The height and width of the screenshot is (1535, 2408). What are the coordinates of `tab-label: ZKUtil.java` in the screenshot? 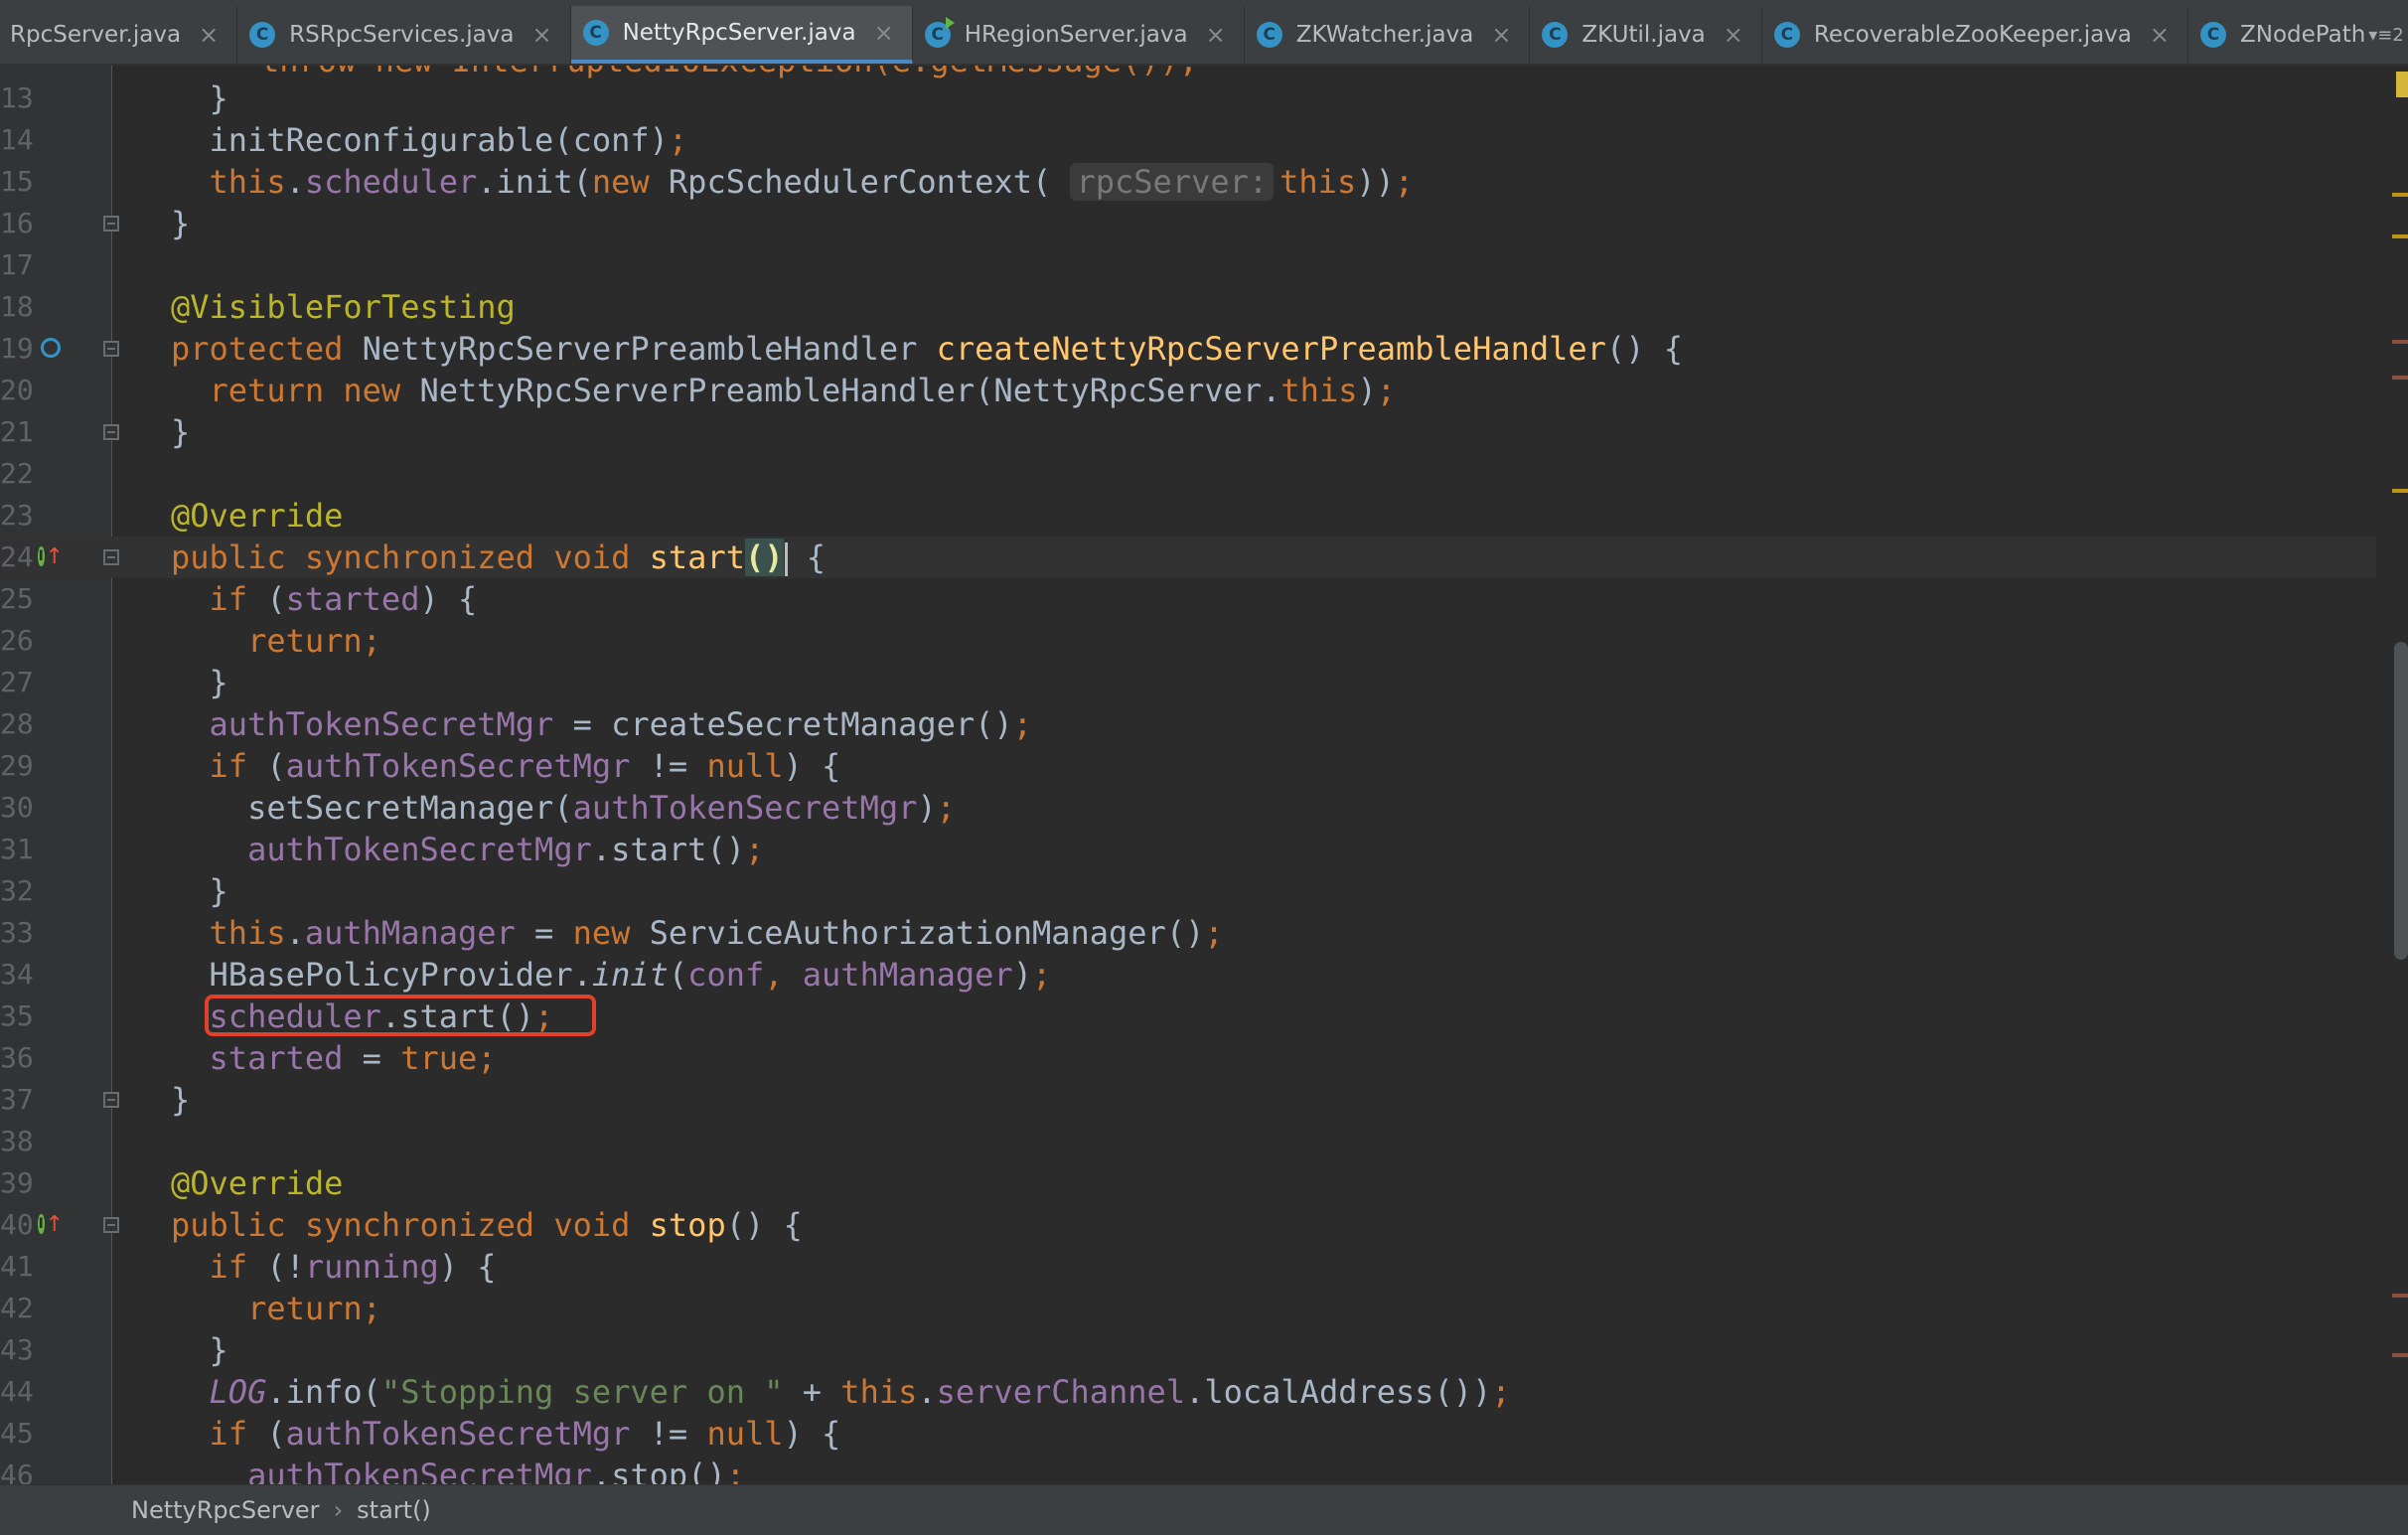 It's located at (1643, 35).